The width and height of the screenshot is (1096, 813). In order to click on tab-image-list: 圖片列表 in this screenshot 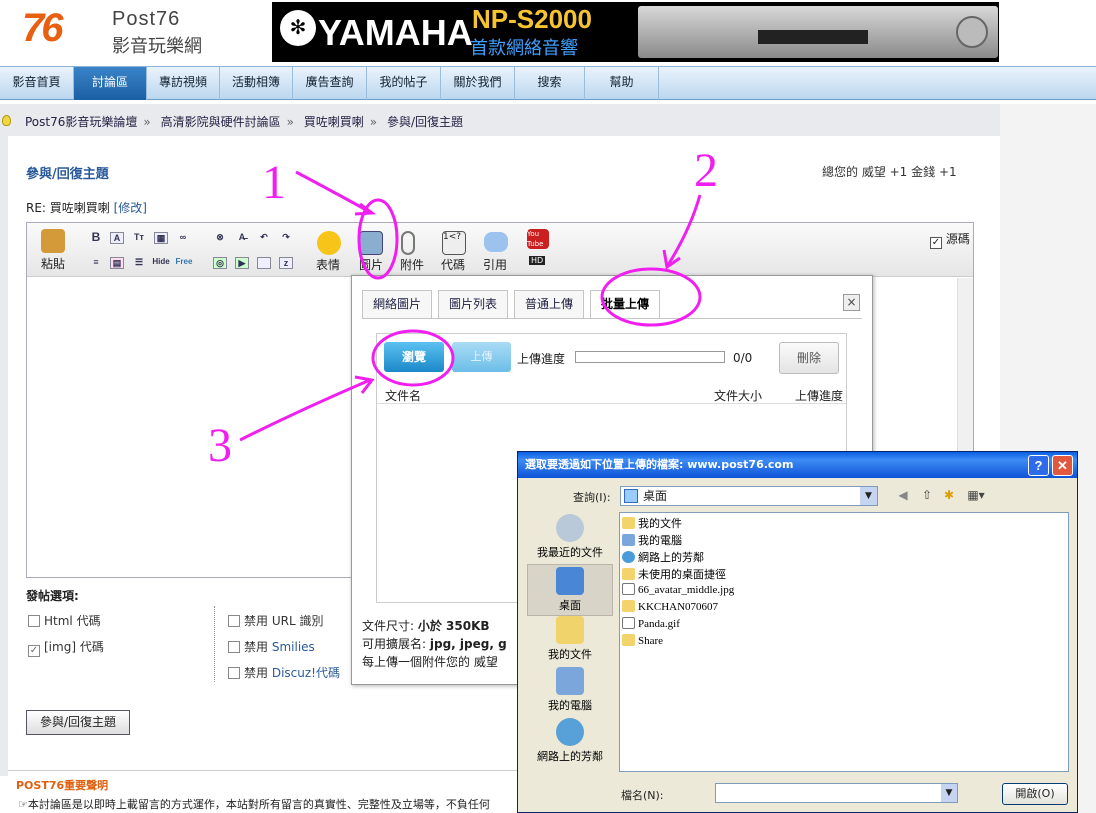, I will do `click(473, 304)`.